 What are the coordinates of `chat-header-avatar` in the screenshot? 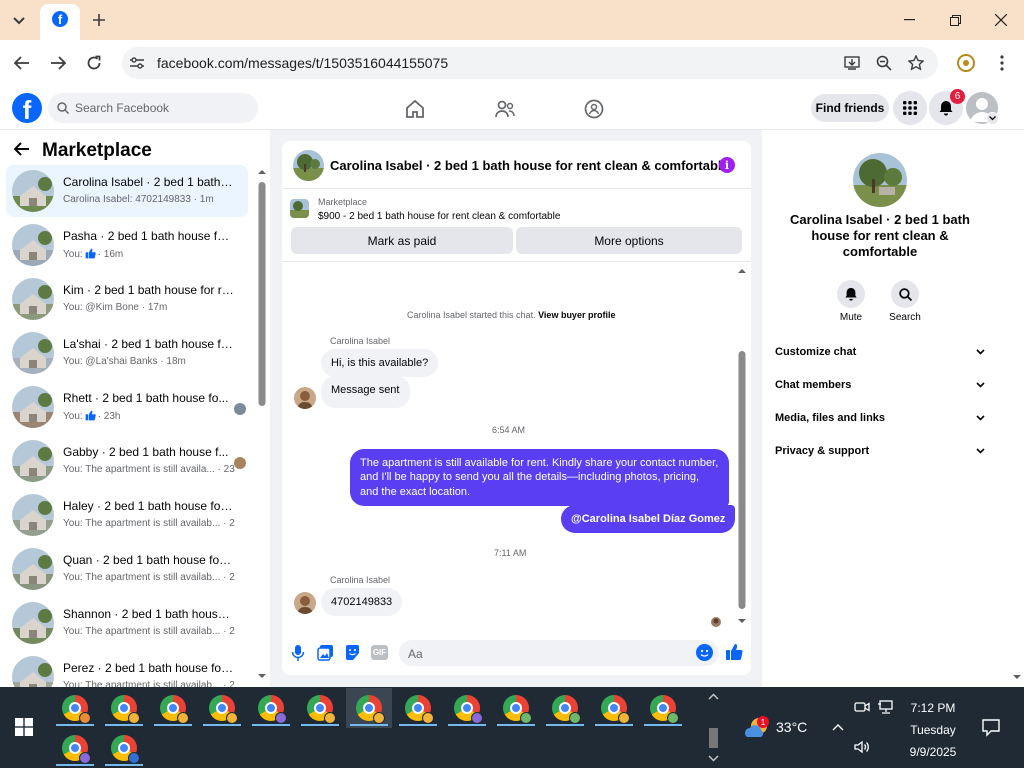 It's located at (308, 165).